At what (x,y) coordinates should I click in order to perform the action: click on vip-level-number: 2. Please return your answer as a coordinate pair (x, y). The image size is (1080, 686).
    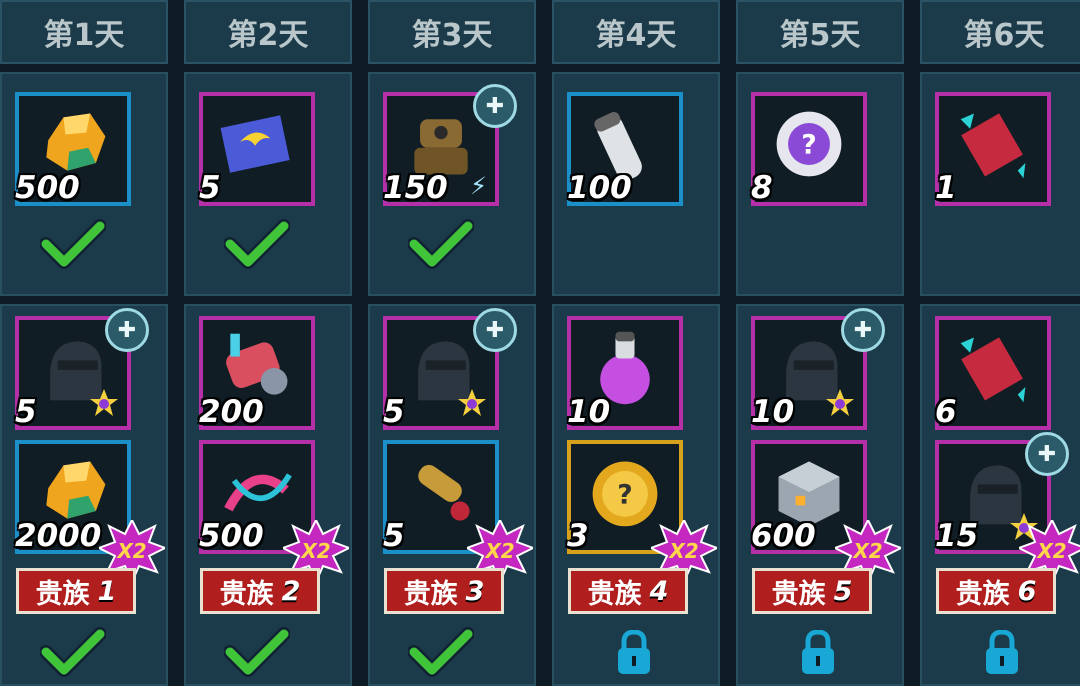
    Looking at the image, I should click on (291, 591).